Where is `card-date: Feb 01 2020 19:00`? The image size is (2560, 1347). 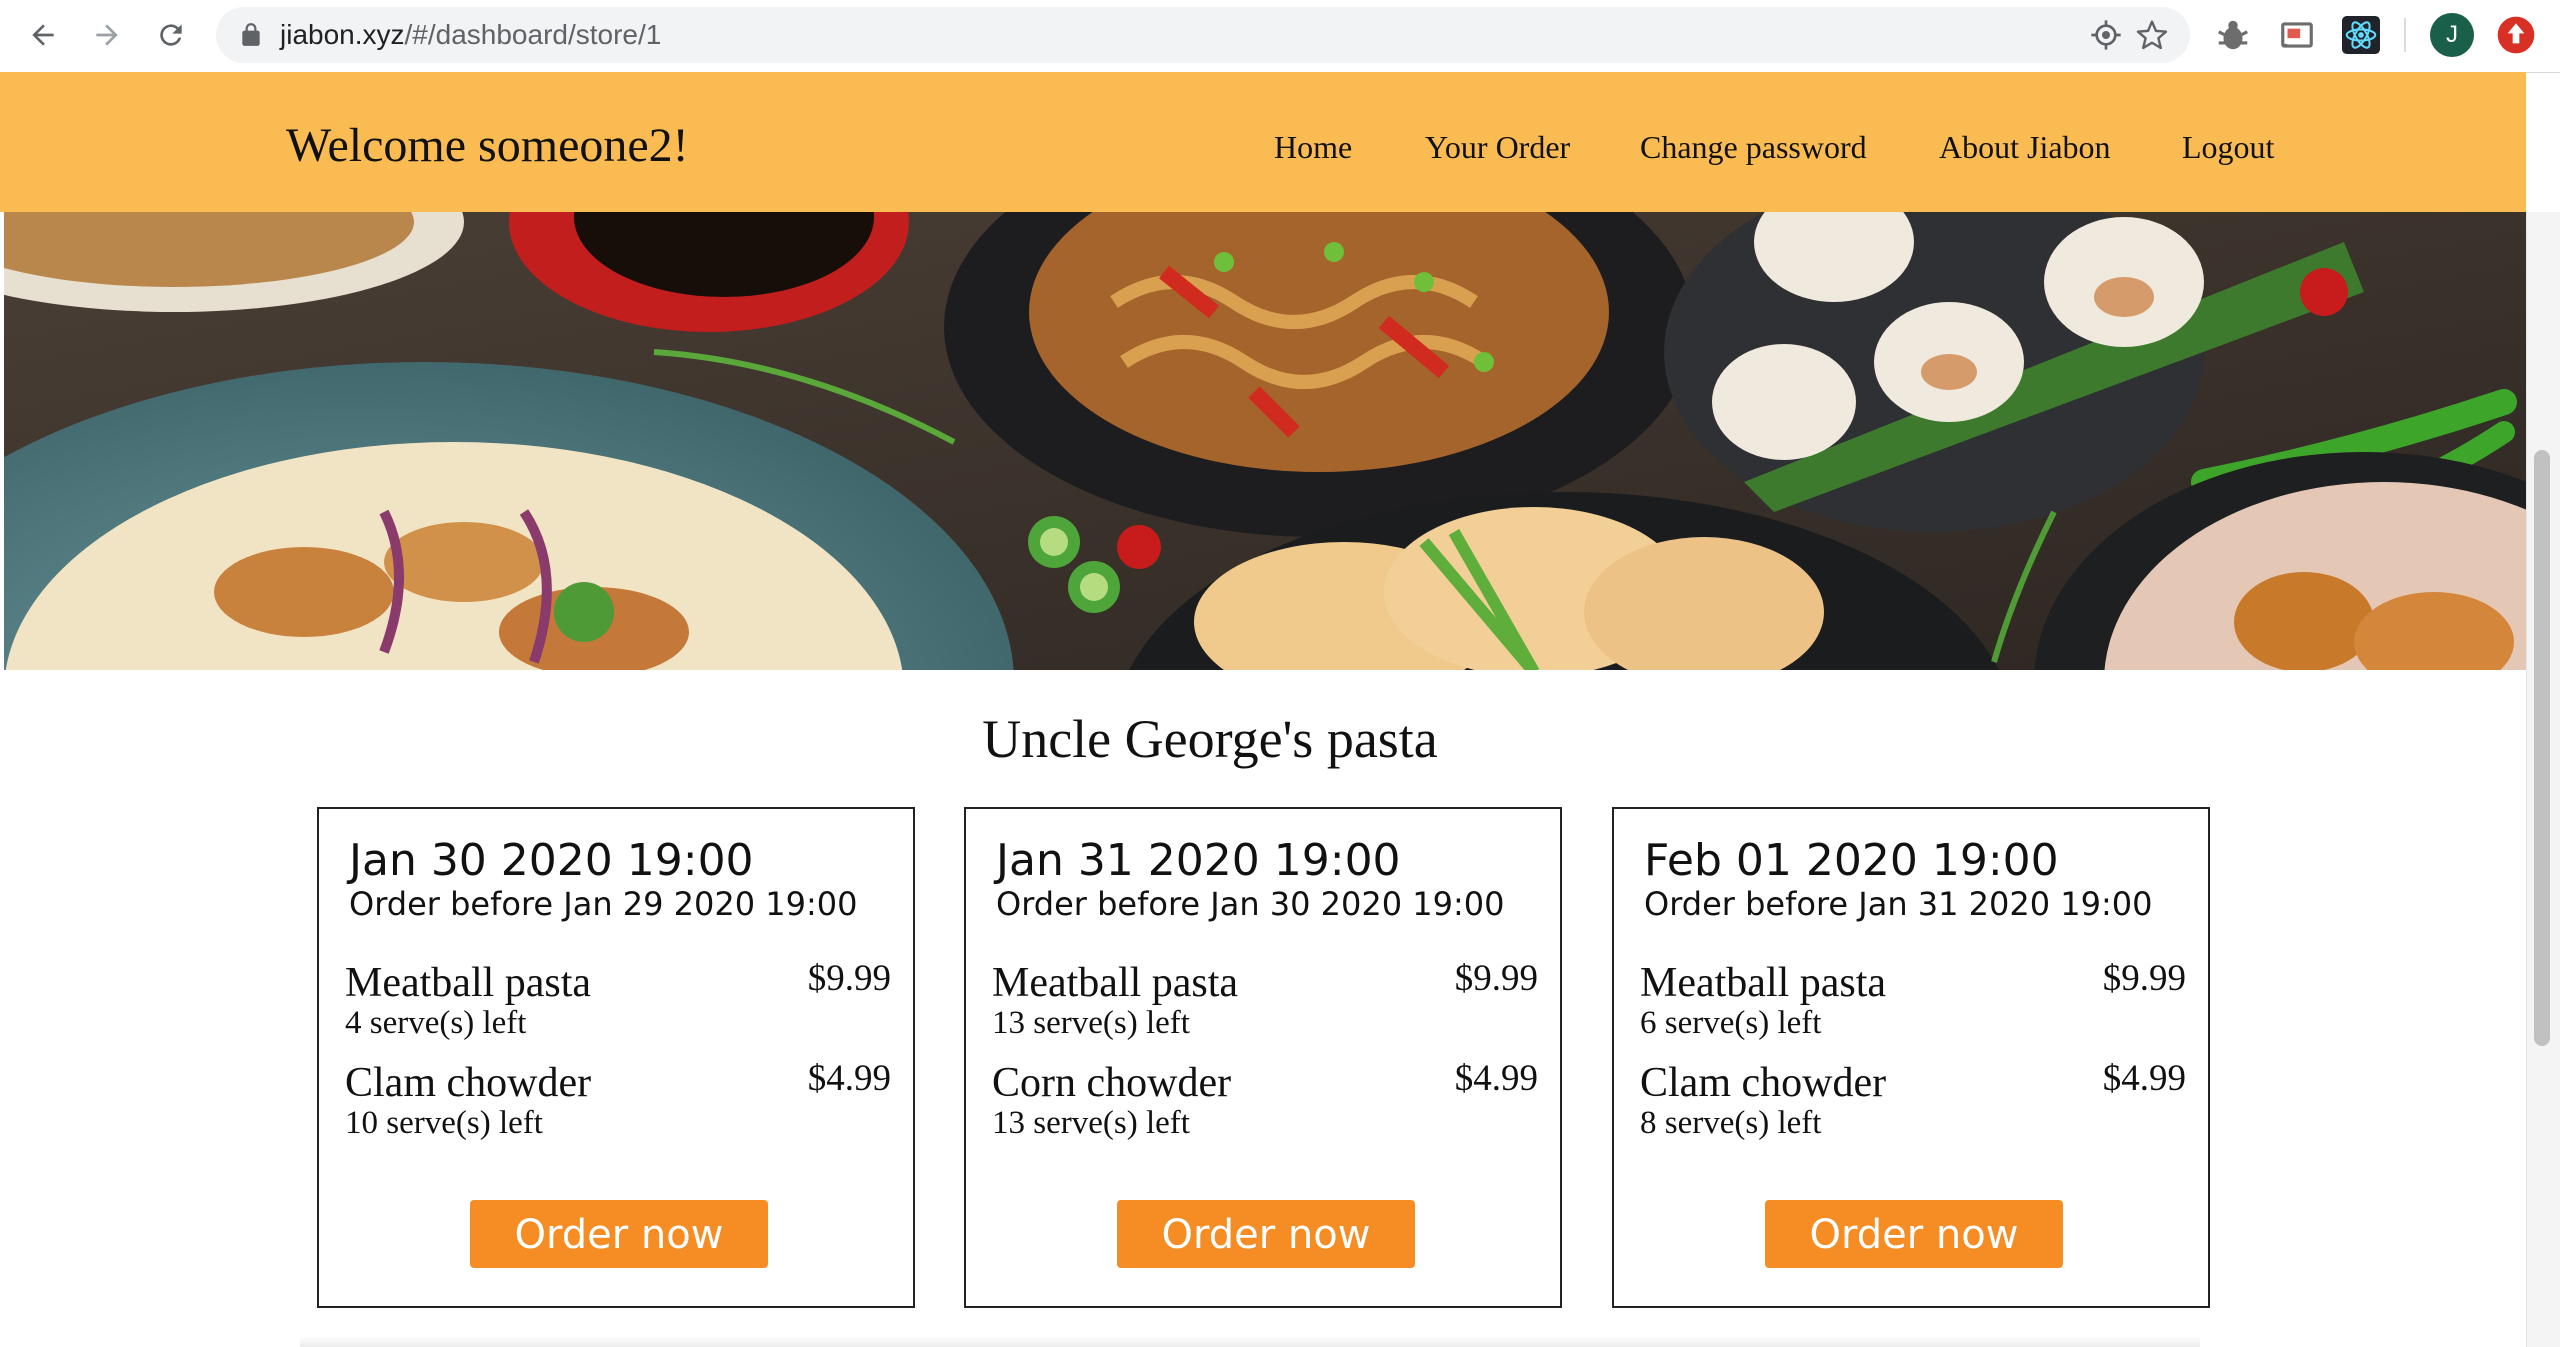
card-date: Feb 01 2020 19:00 is located at coordinates (1851, 860).